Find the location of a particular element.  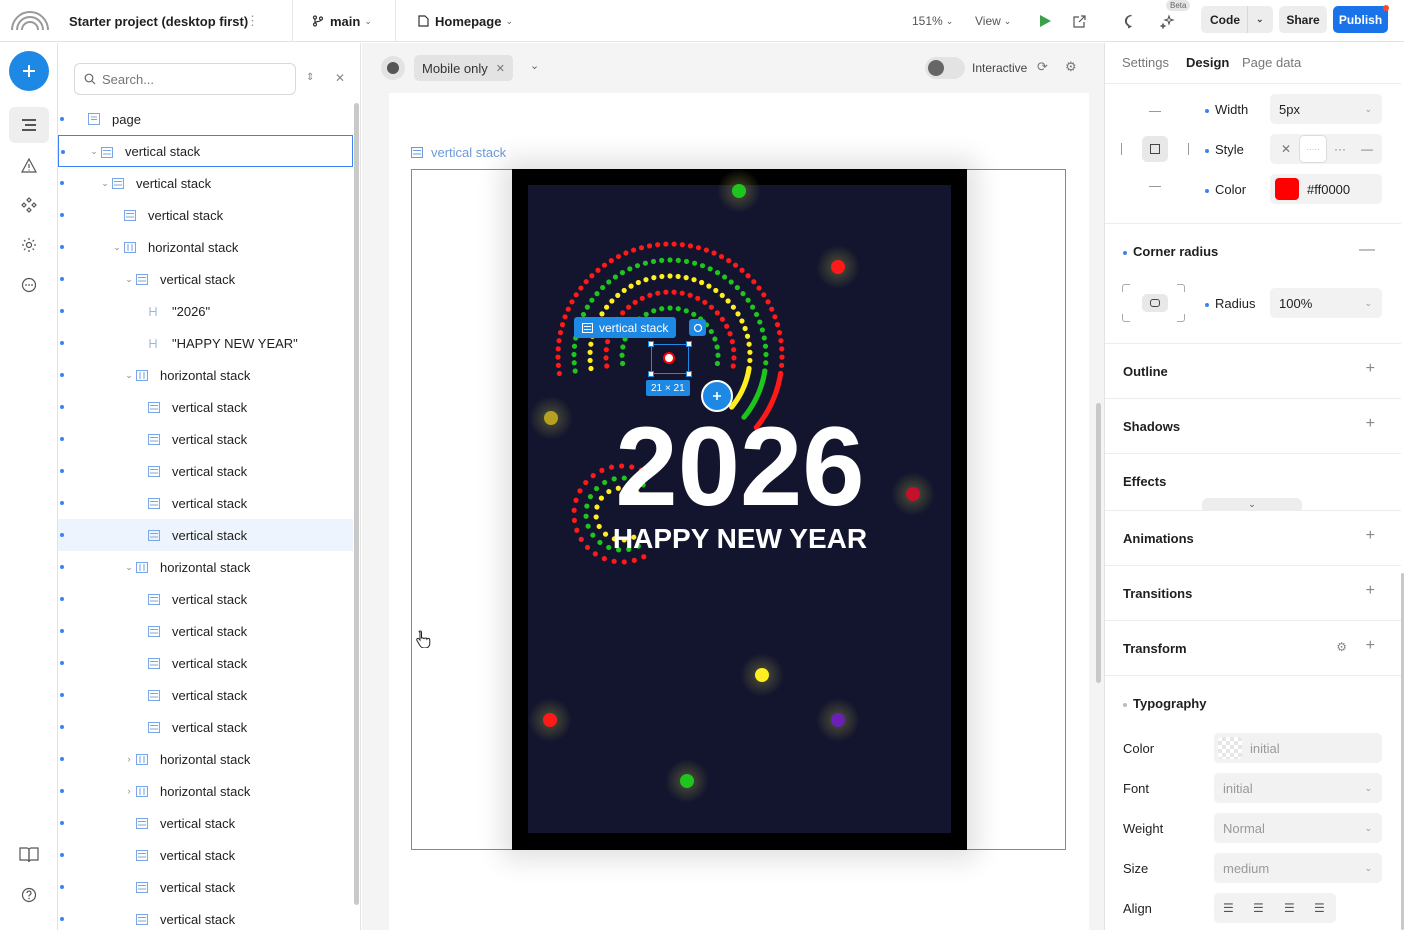

font-select: initial ⌄ is located at coordinates (1298, 788).